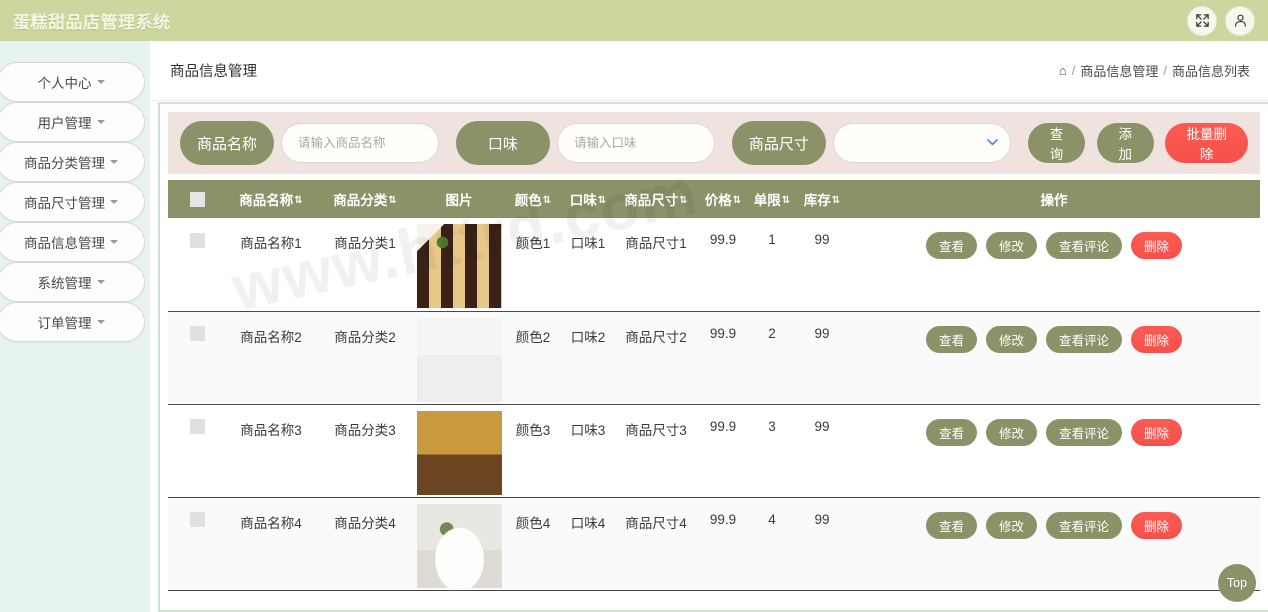 This screenshot has height=612, width=1268. I want to click on cell-flavor: 口味2, so click(588, 358).